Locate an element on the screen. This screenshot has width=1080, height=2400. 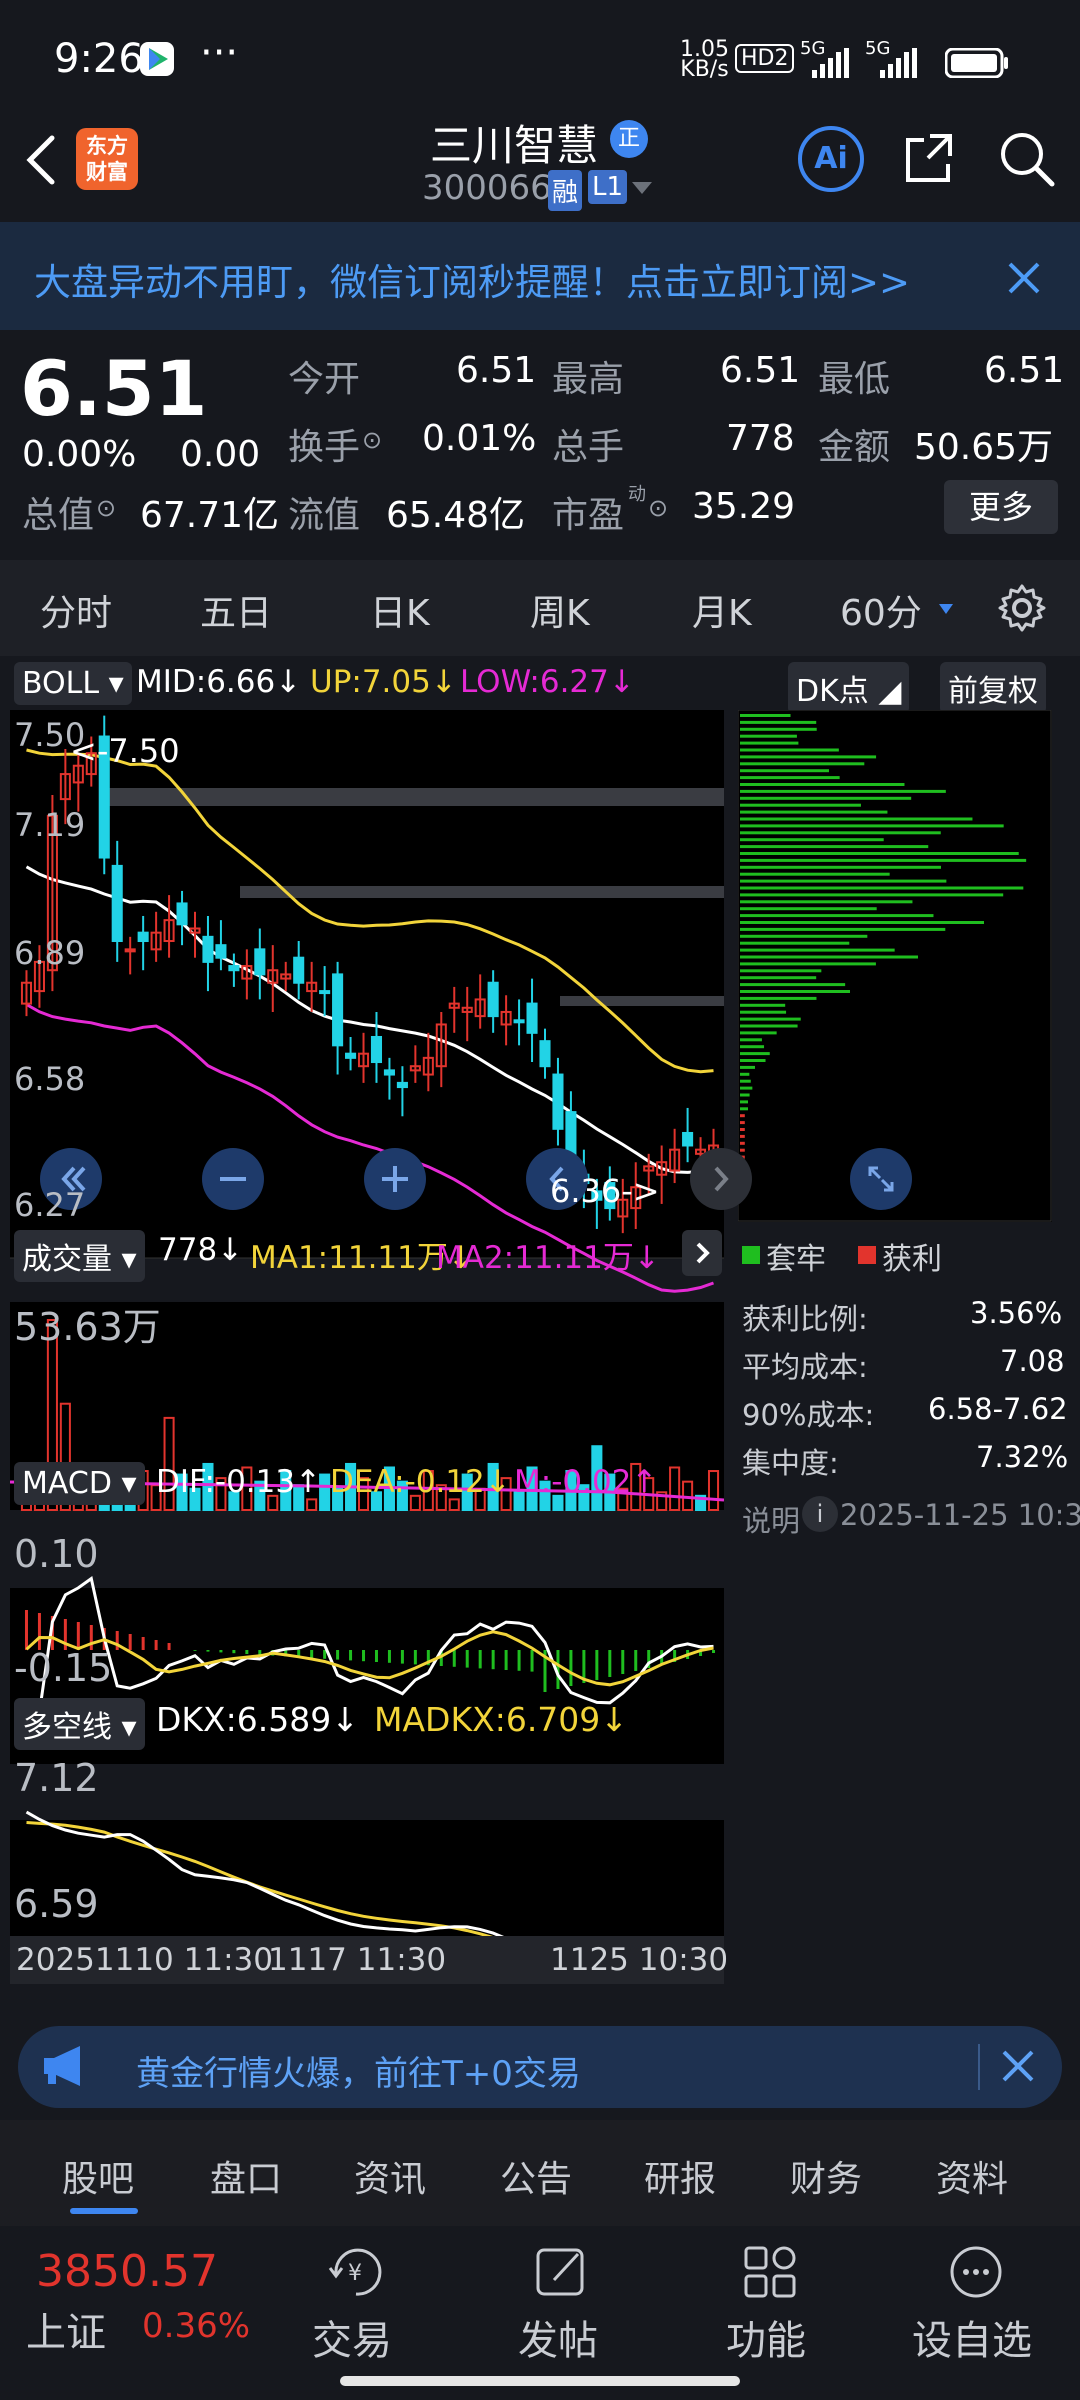
subscription-banner: 大盘异动不用盯，微信订阅秒提醒！点击立即订阅>> is located at coordinates (540, 276).